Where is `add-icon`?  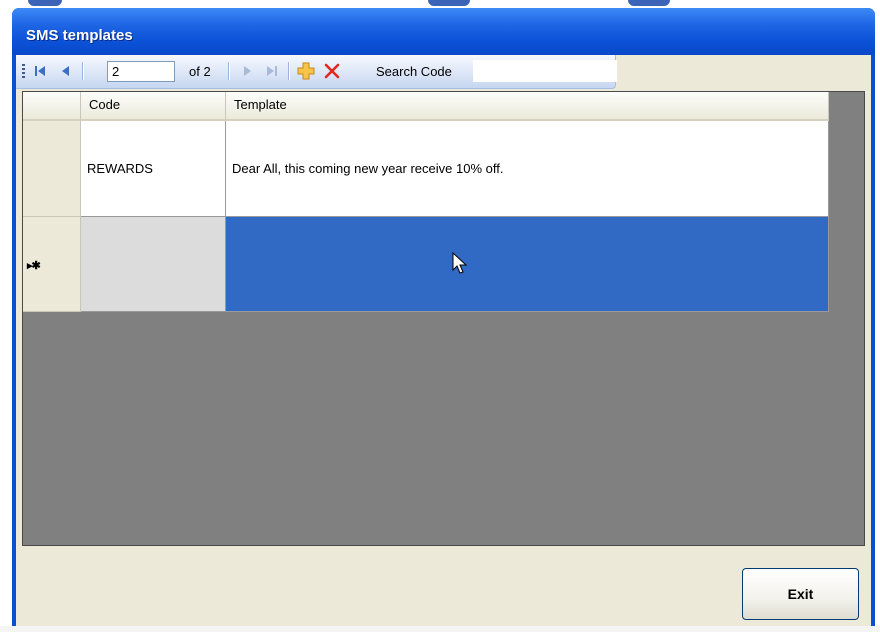 add-icon is located at coordinates (306, 71).